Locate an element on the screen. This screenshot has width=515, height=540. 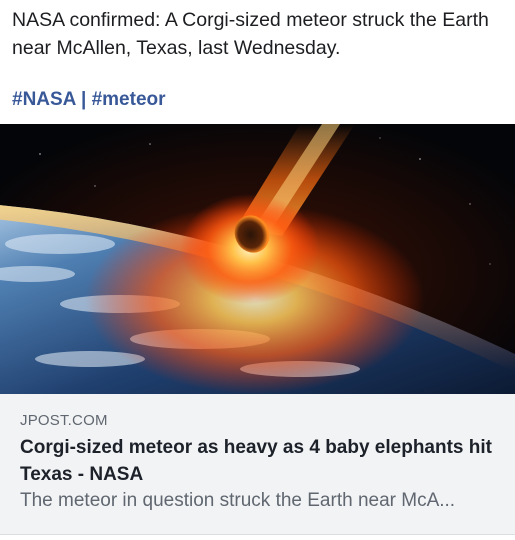
hashtag-row: #NASA | #meteor is located at coordinates (89, 100).